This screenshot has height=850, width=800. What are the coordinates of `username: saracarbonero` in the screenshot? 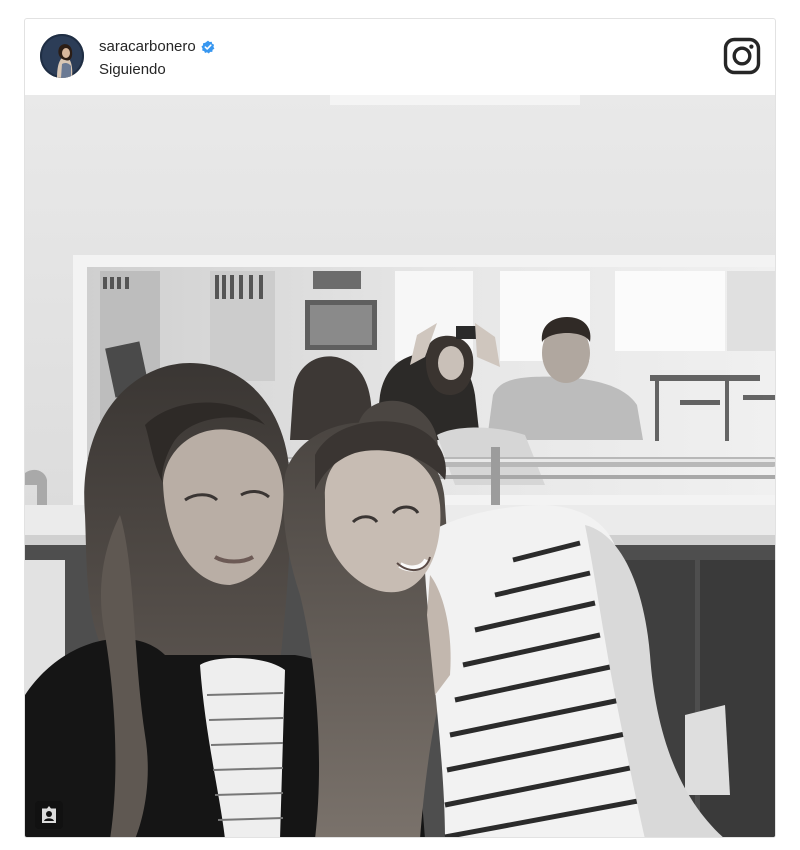 It's located at (147, 46).